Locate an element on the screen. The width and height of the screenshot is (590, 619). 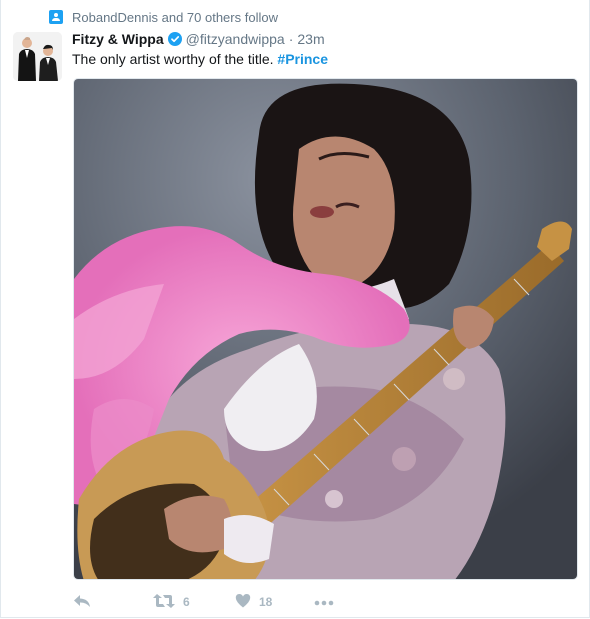
reply-icon is located at coordinates (82, 602).